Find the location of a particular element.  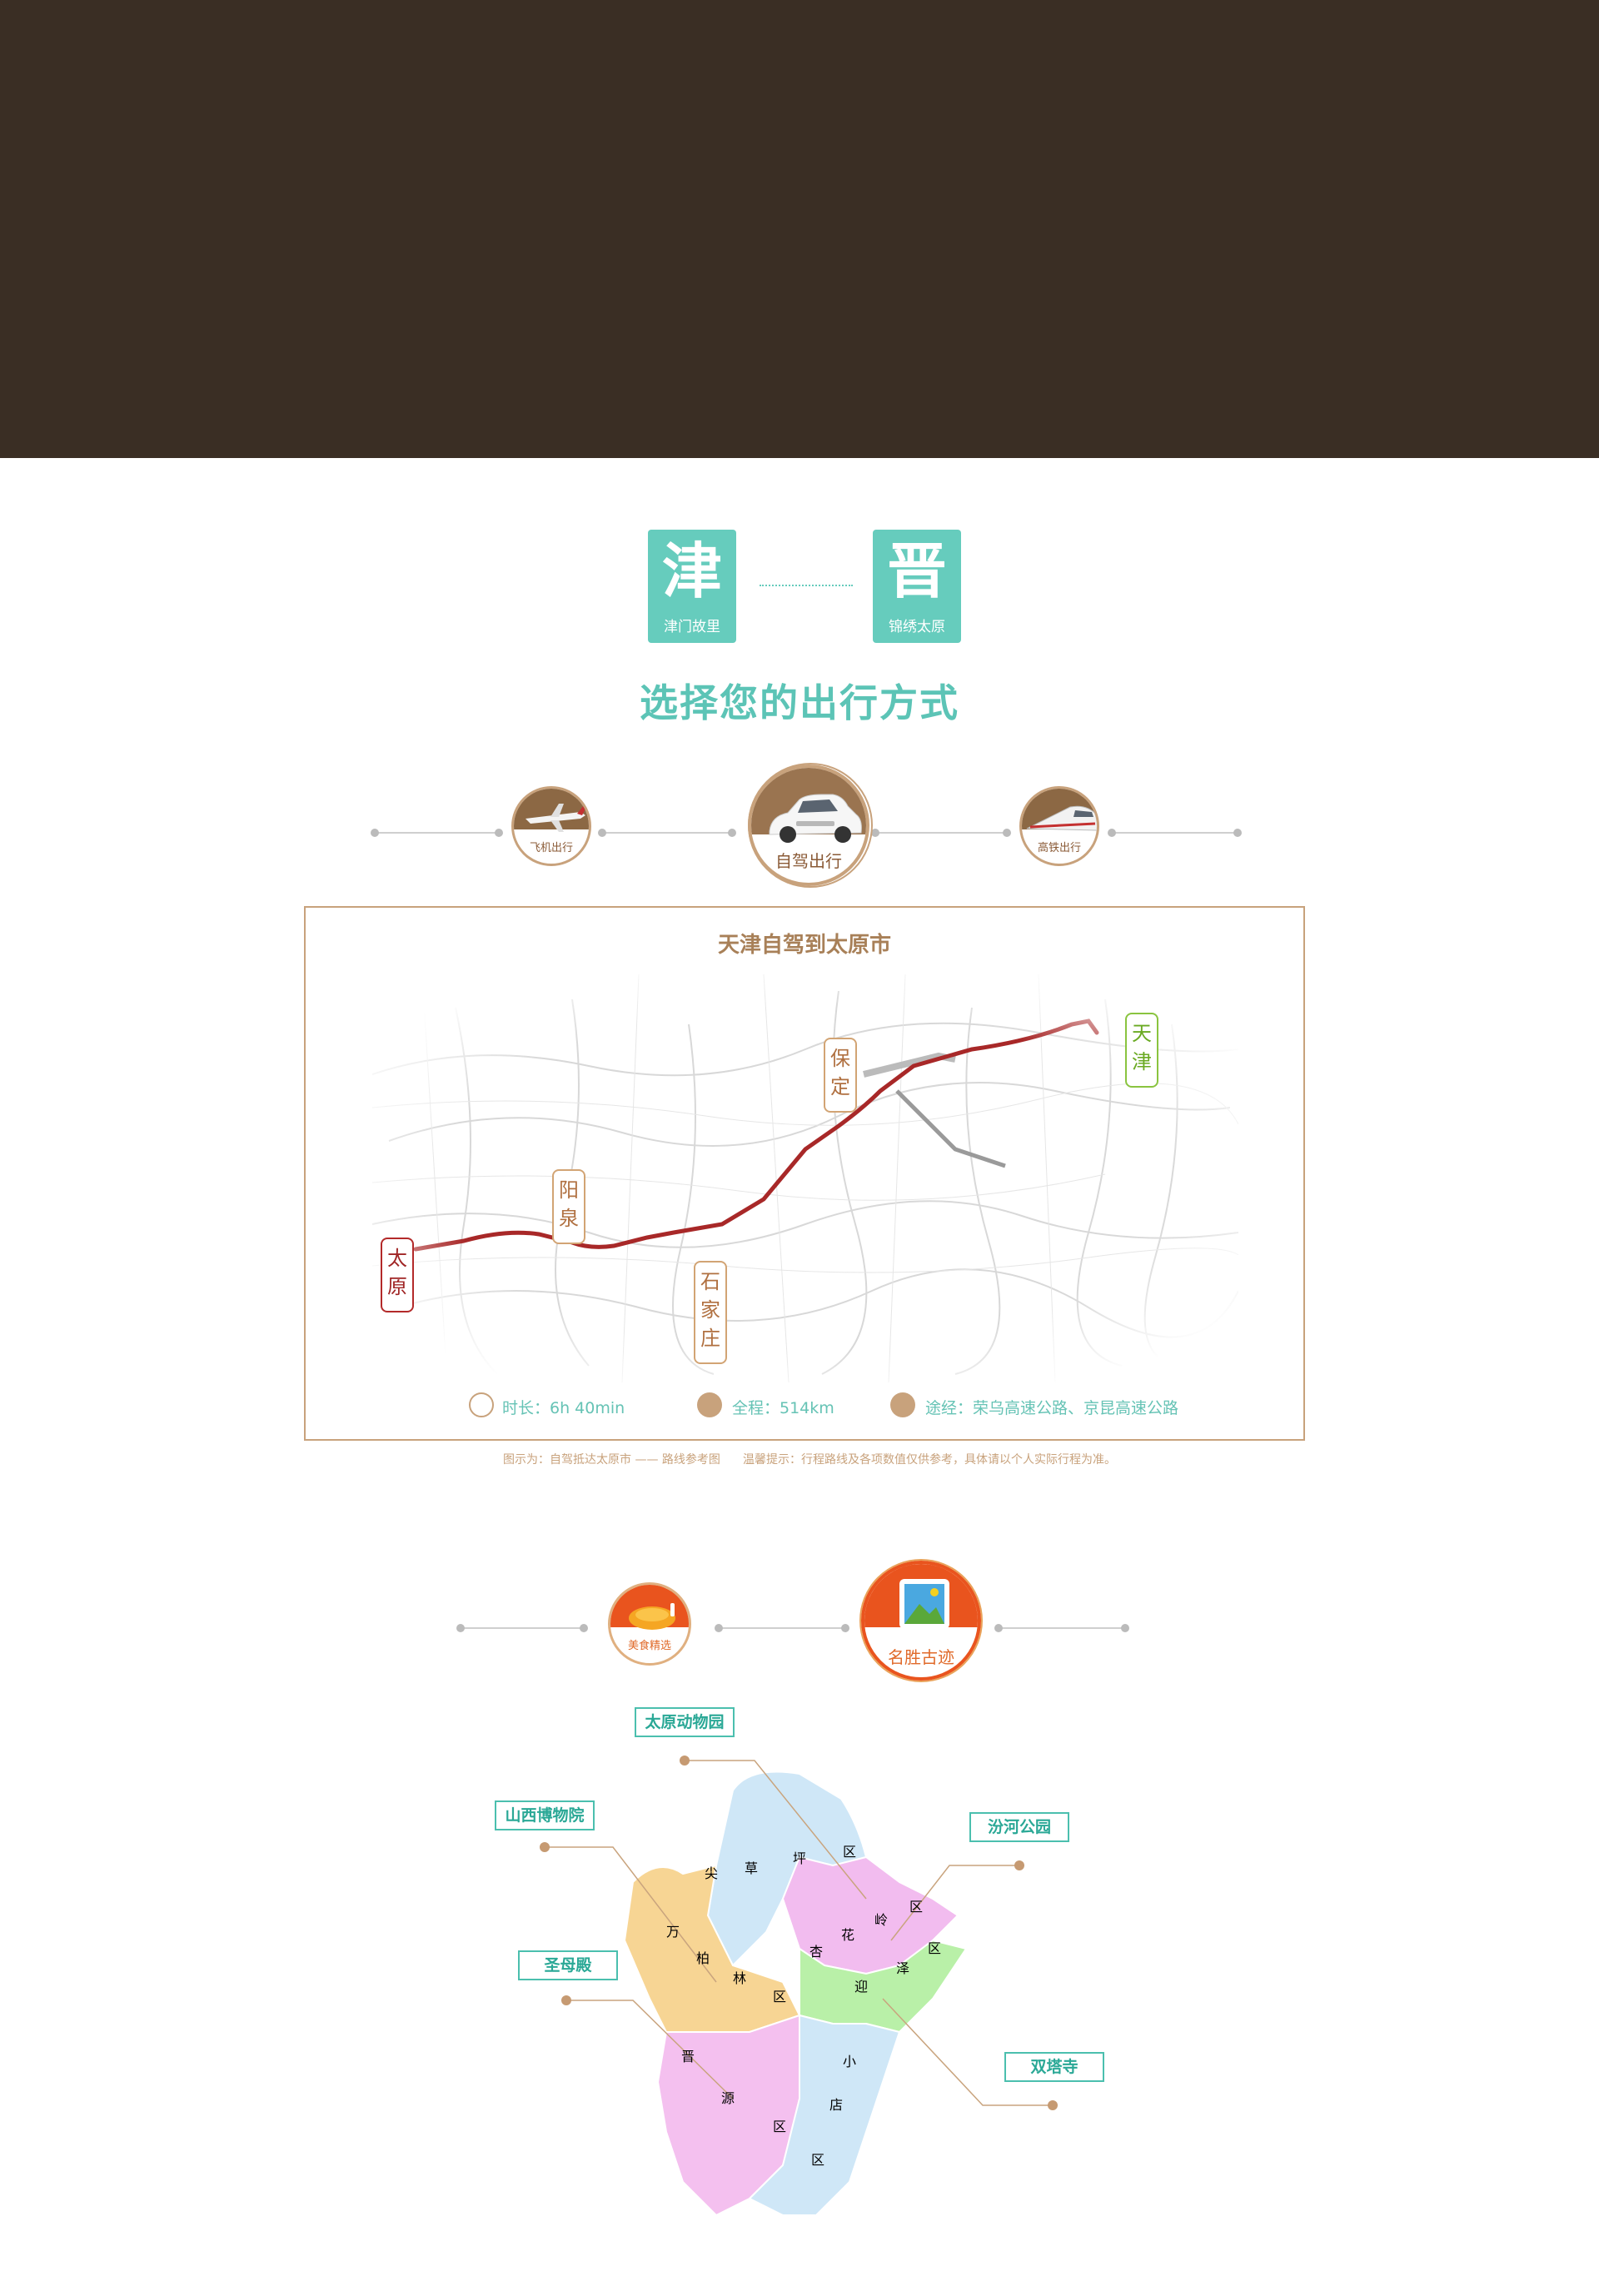

taiyuan-district-map is located at coordinates (799, 1989).